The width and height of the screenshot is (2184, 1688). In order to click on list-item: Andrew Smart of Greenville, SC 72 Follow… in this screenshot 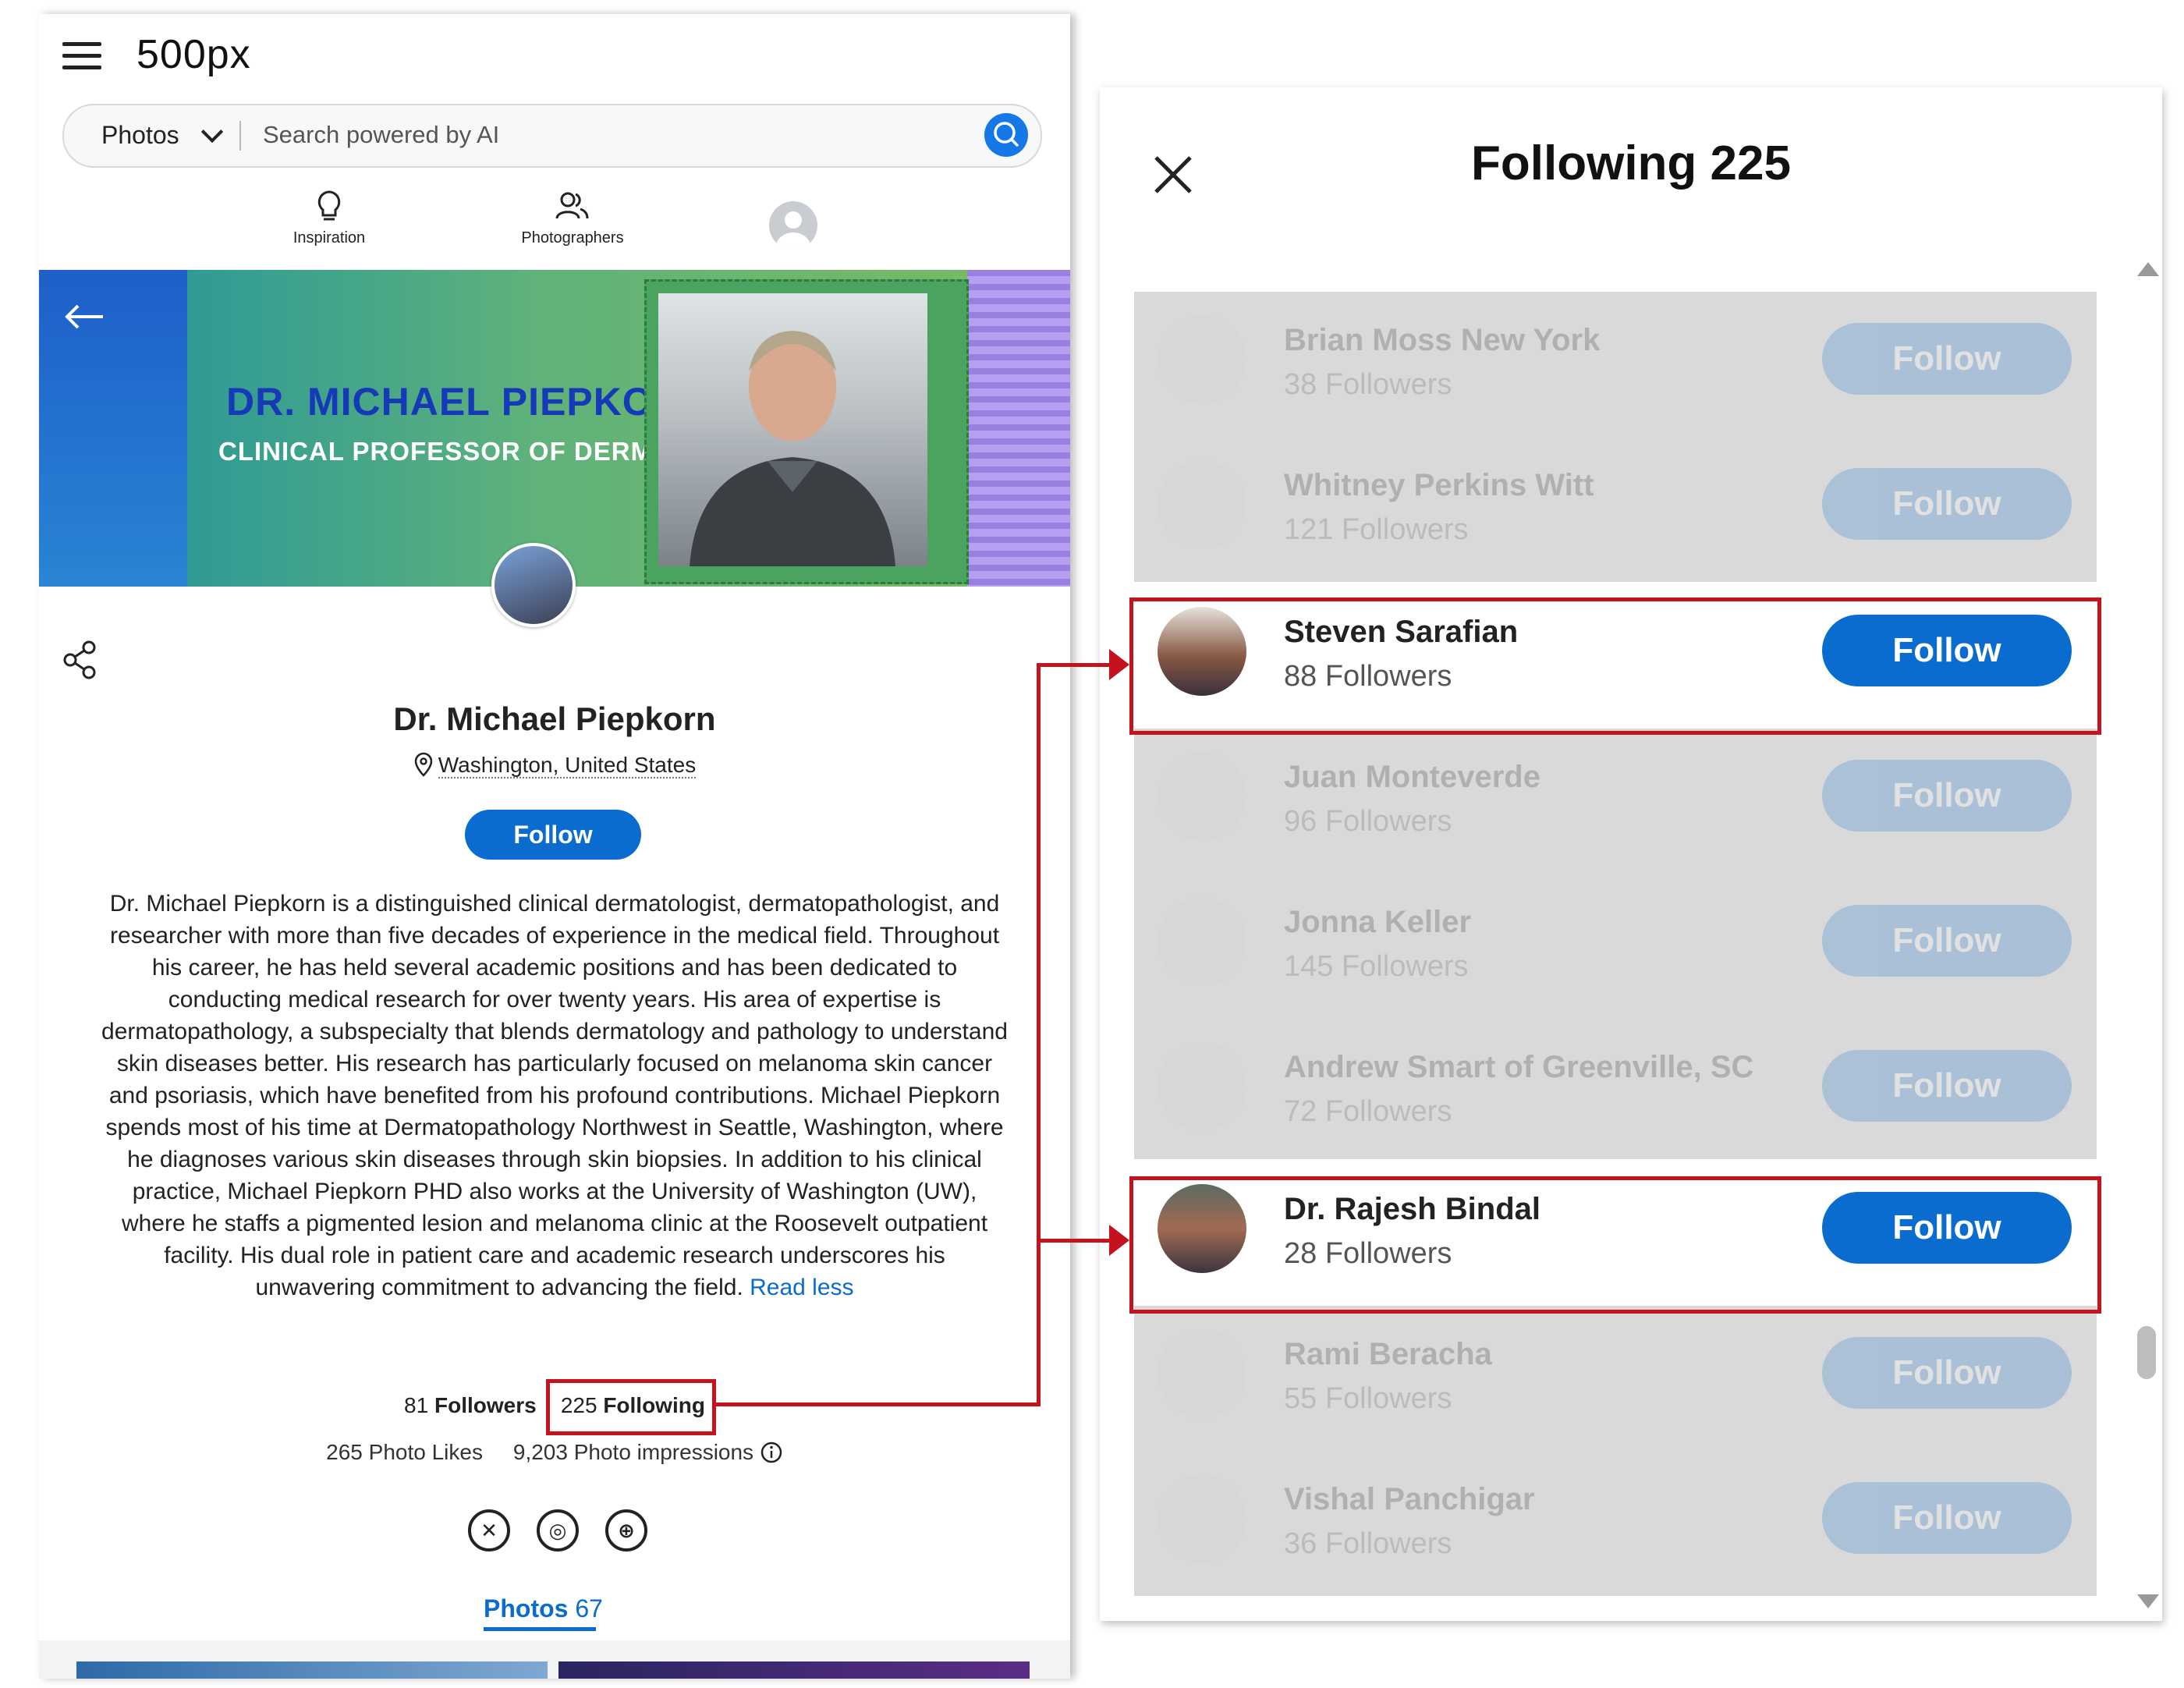, I will do `click(1615, 1091)`.